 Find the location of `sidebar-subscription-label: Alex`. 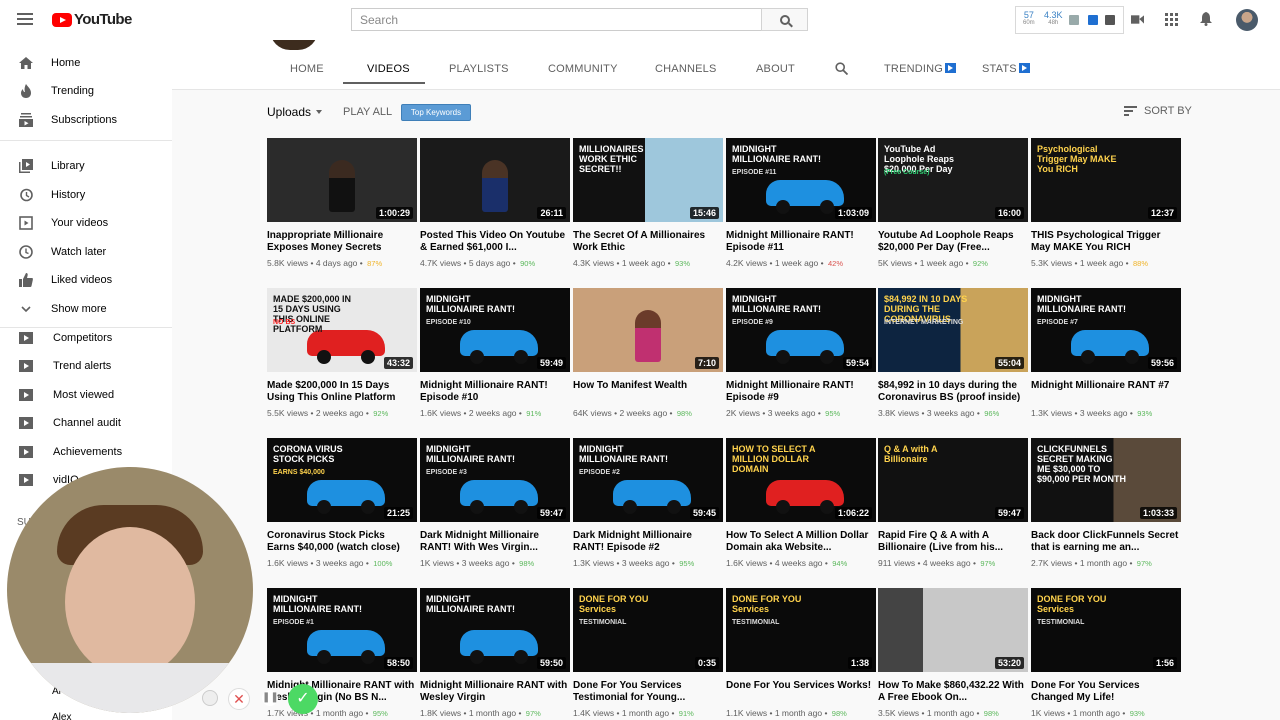

sidebar-subscription-label: Alex is located at coordinates (61, 716).